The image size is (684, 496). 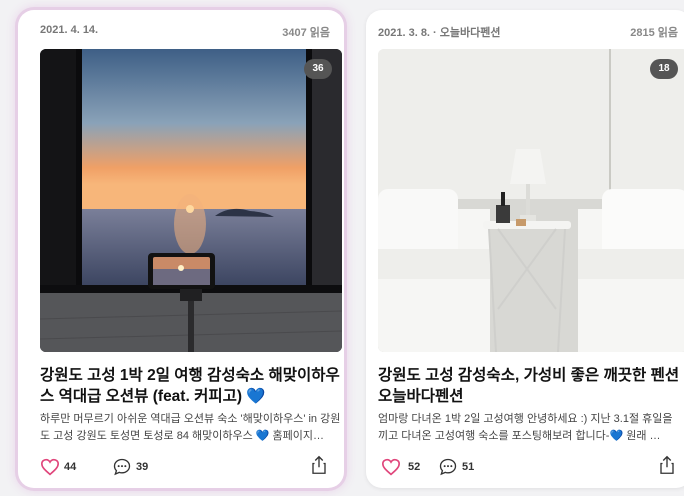 I want to click on like-count: 52, so click(x=414, y=467).